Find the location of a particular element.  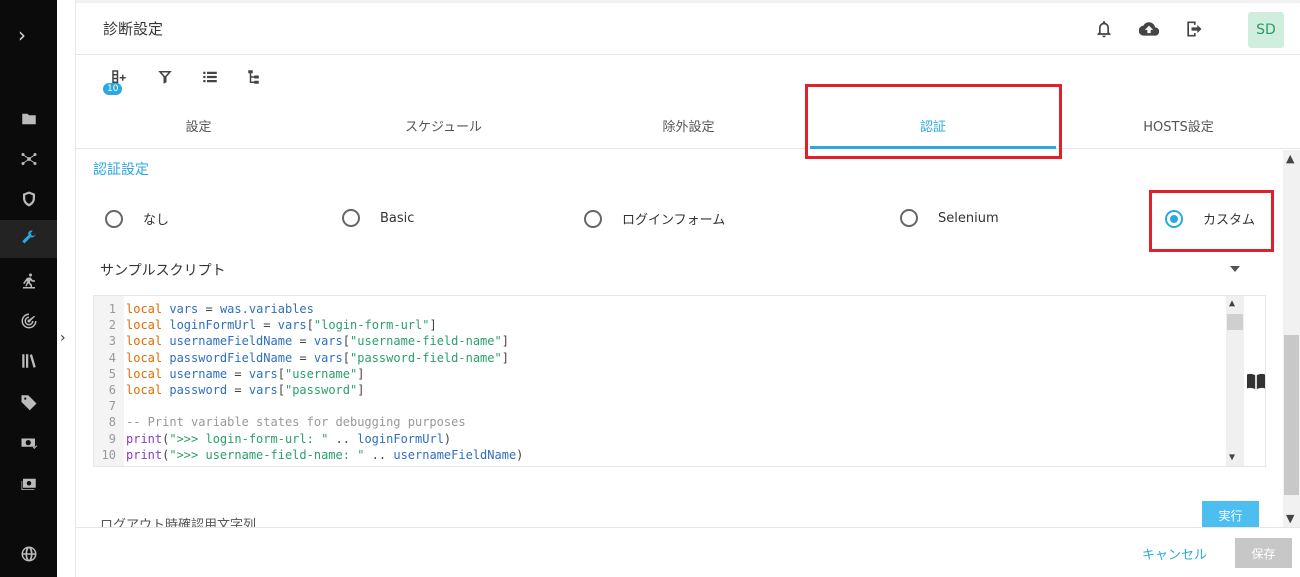

book-icon is located at coordinates (1256, 383).